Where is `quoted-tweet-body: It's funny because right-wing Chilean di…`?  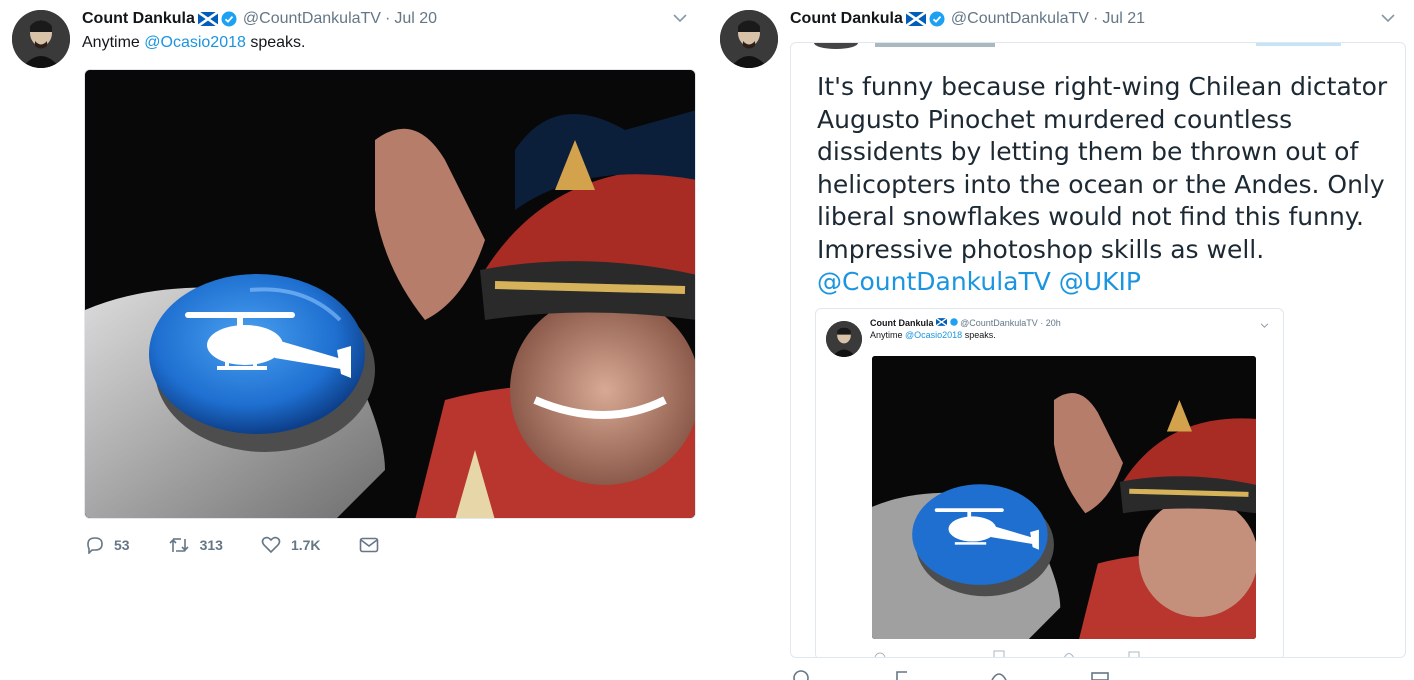 quoted-tweet-body: It's funny because right-wing Chilean di… is located at coordinates (1107, 185).